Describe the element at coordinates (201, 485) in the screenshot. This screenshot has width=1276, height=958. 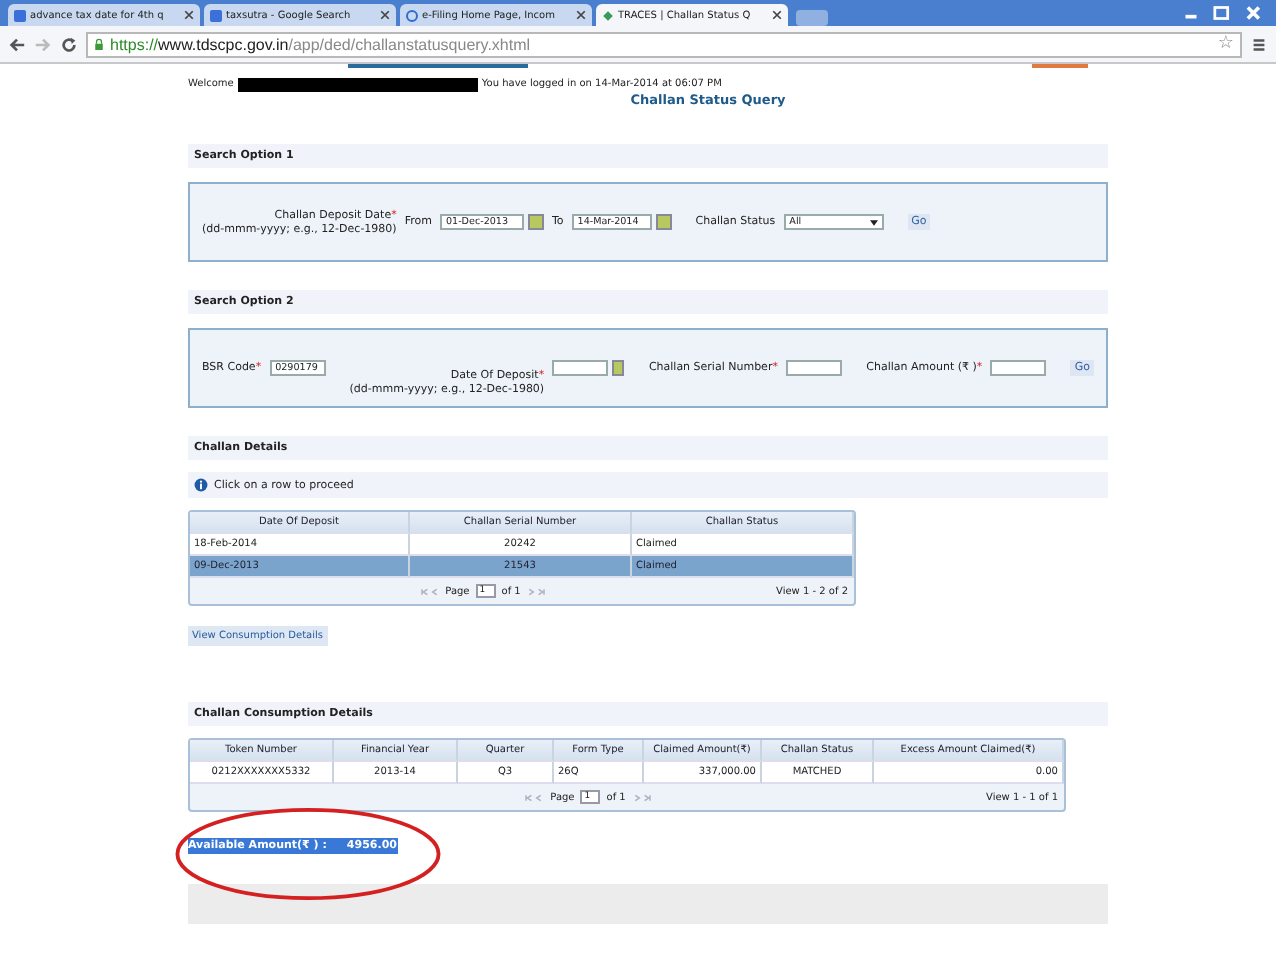
I see `info-icon` at that location.